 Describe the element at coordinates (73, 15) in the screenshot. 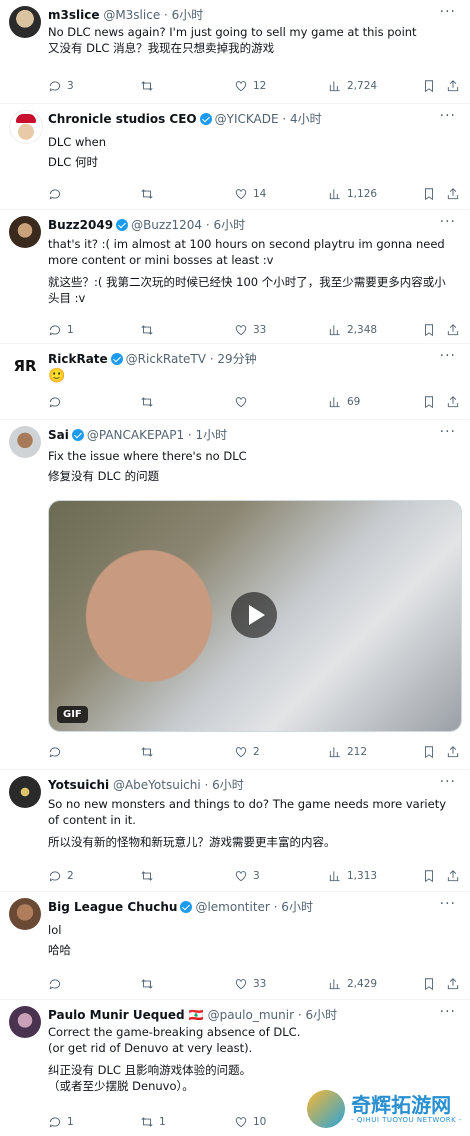

I see `author-name: m3slice` at that location.